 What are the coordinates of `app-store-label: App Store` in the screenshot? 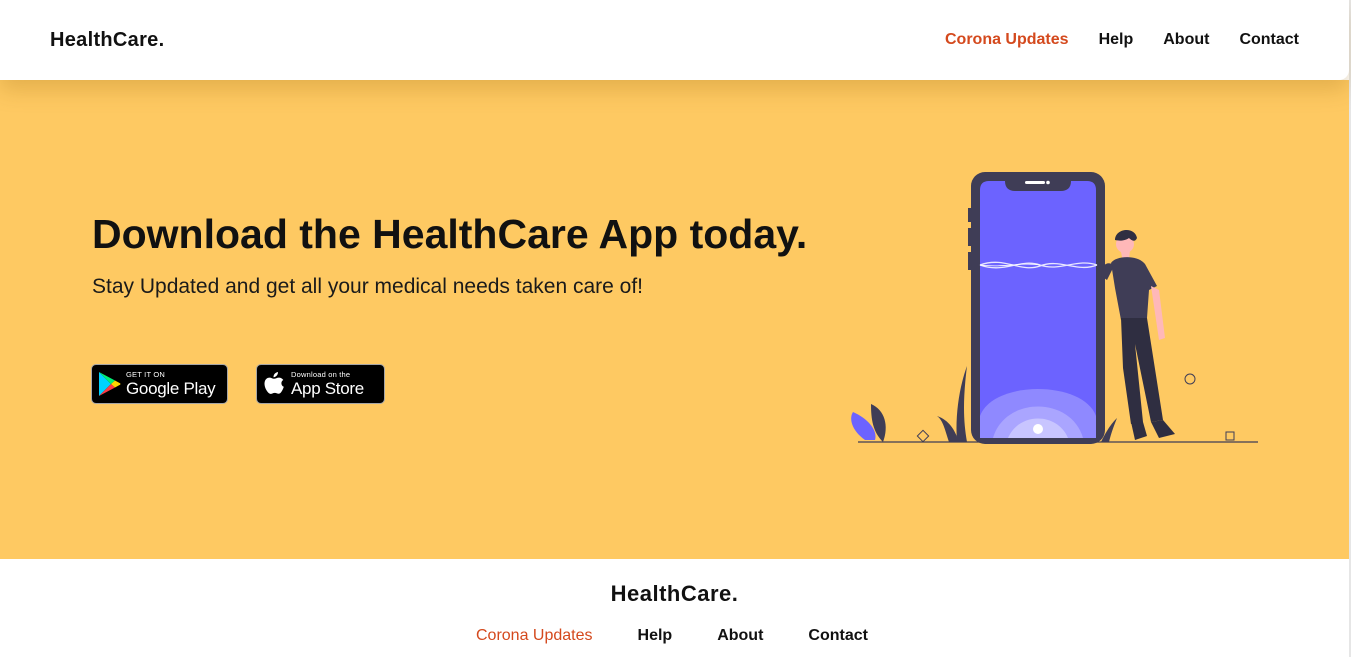 It's located at (327, 388).